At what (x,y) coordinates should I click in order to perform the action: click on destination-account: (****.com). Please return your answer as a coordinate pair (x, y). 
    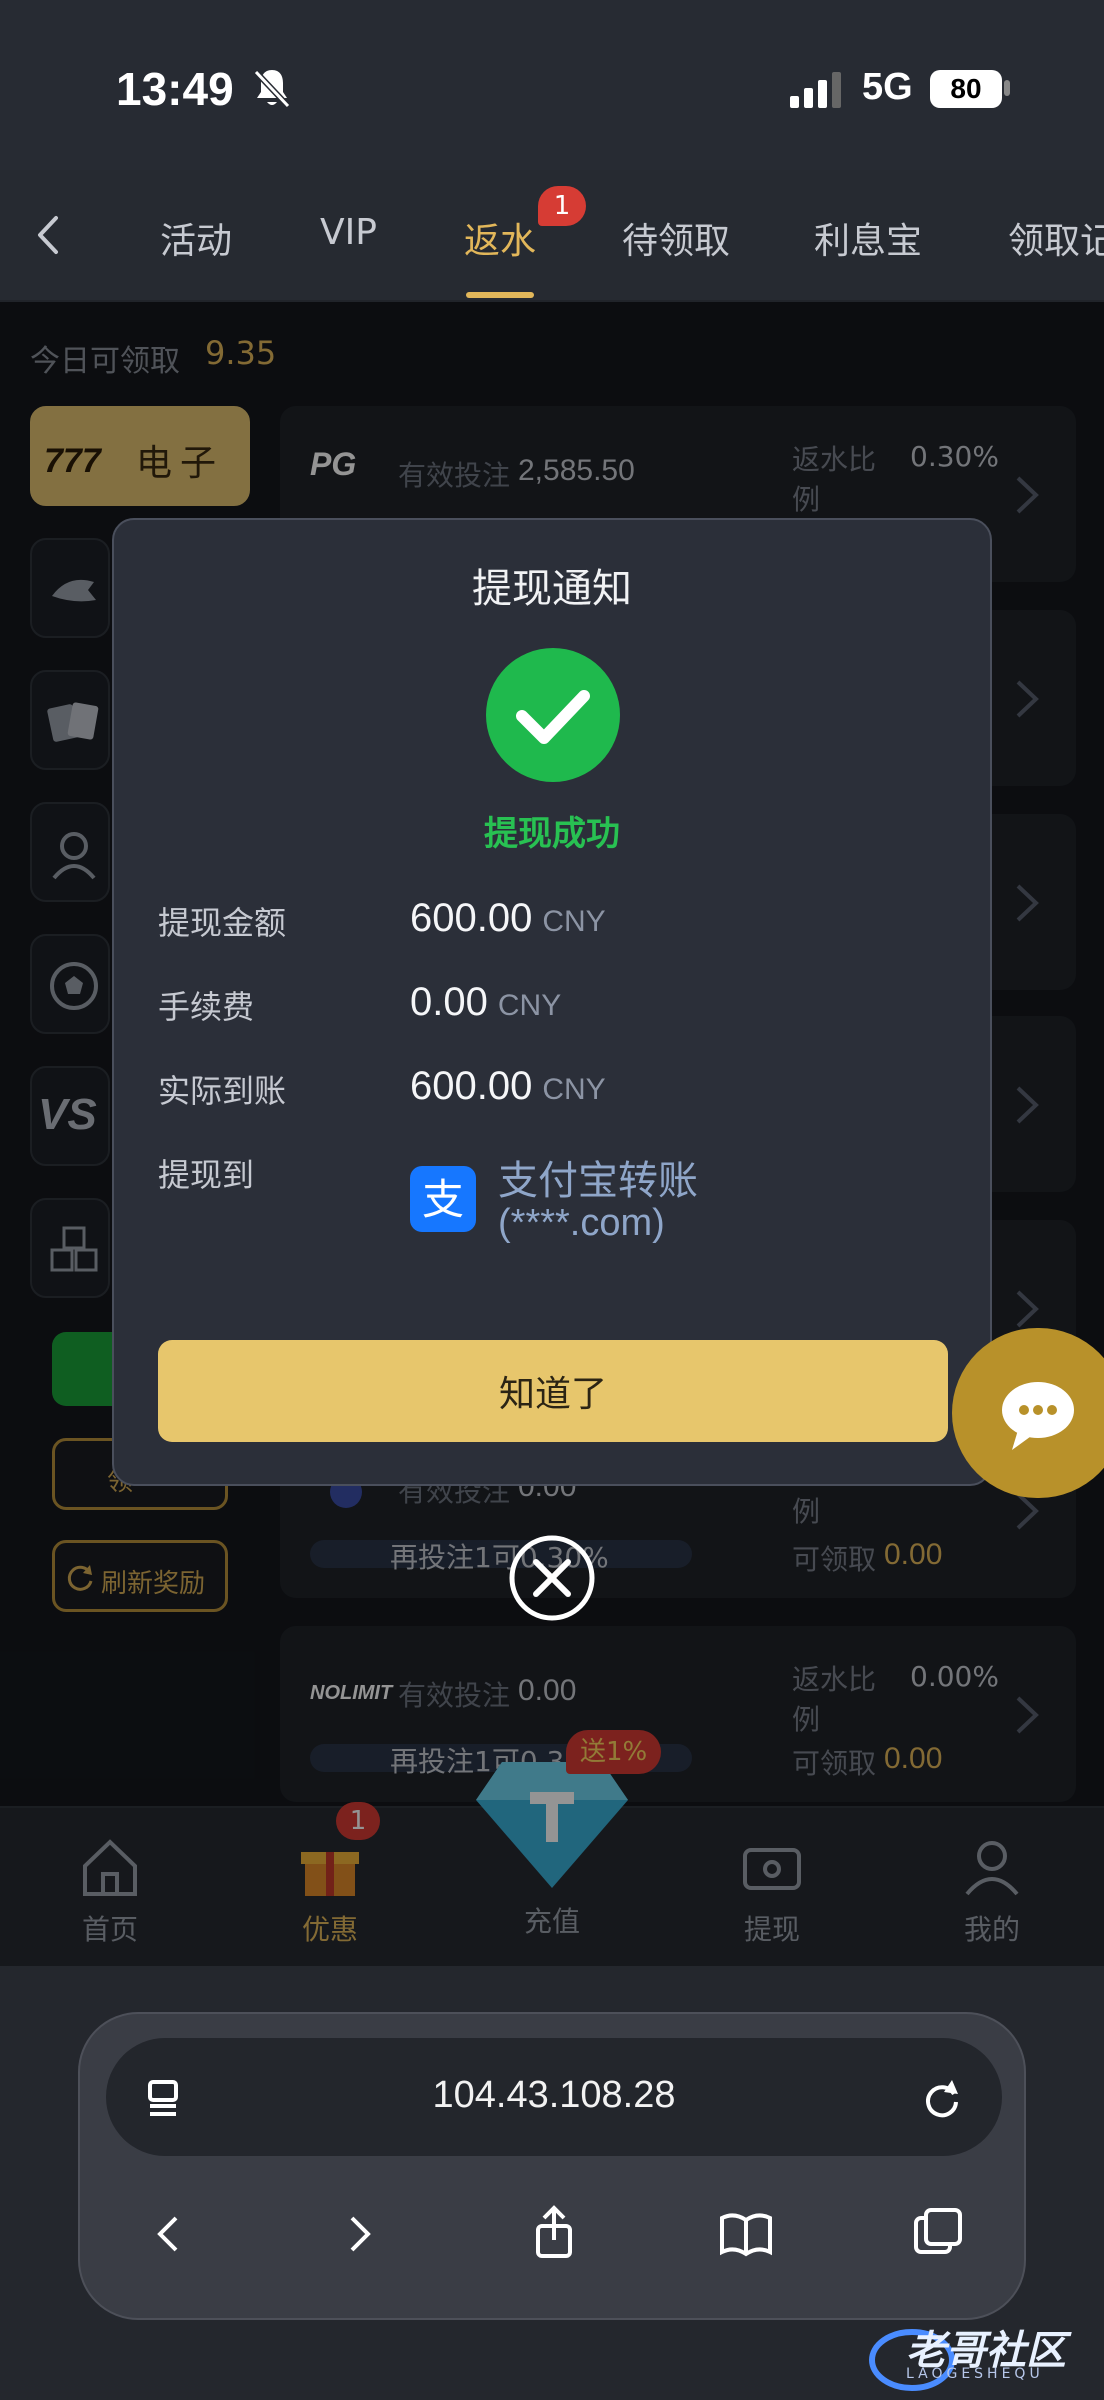
    Looking at the image, I should click on (581, 1223).